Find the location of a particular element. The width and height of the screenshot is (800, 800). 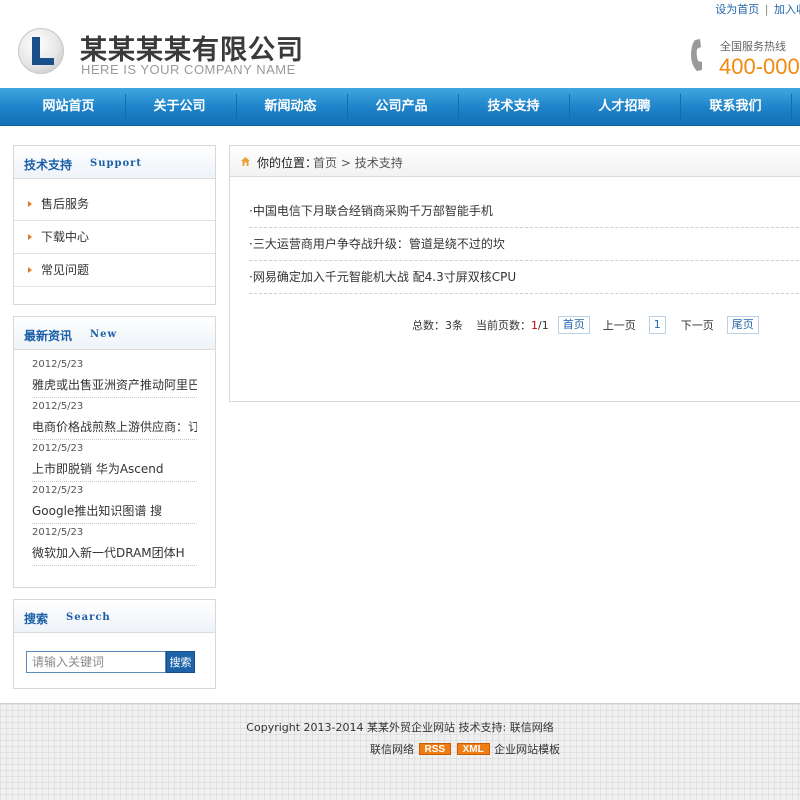

footer-copyright: Copyright 2013-2014 某某外贸企业网站 技术支持: 联信网络 is located at coordinates (400, 727).